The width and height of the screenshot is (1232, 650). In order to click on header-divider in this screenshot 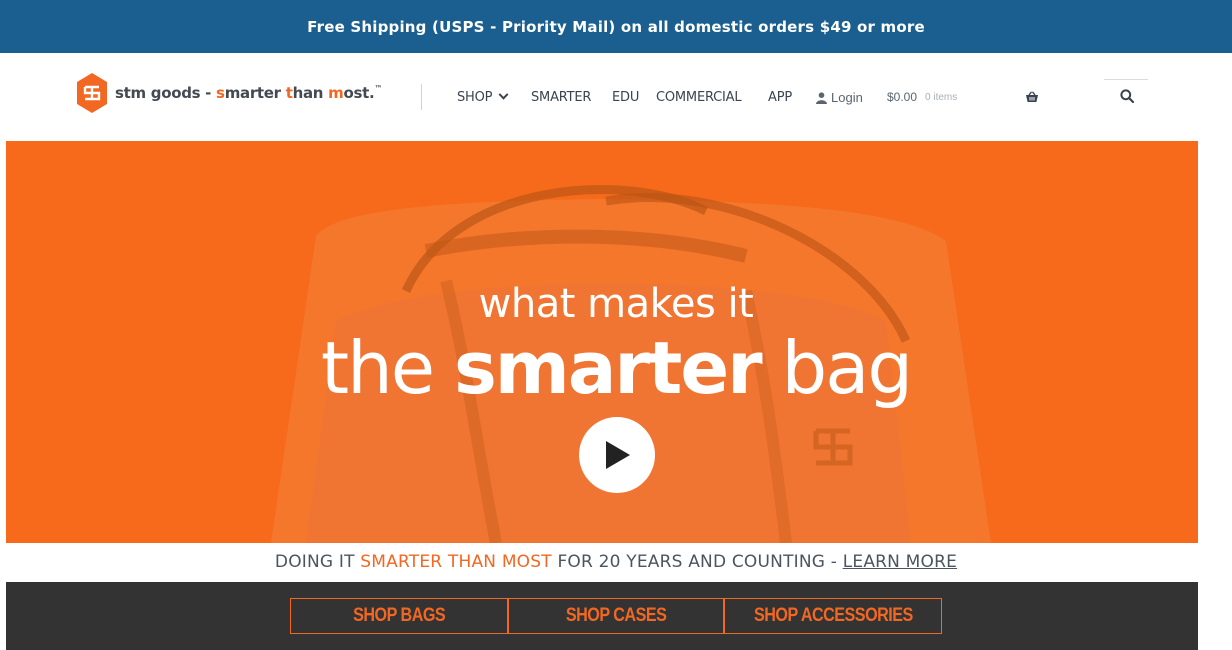, I will do `click(421, 97)`.